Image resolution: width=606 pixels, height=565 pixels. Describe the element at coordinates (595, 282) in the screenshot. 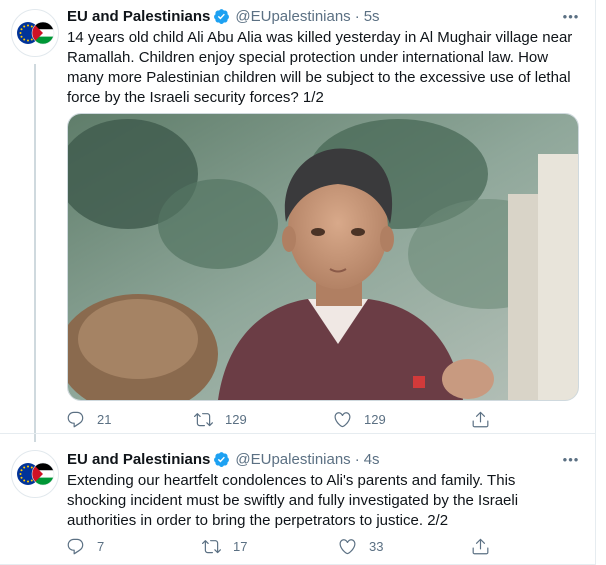

I see `timeline-border` at that location.